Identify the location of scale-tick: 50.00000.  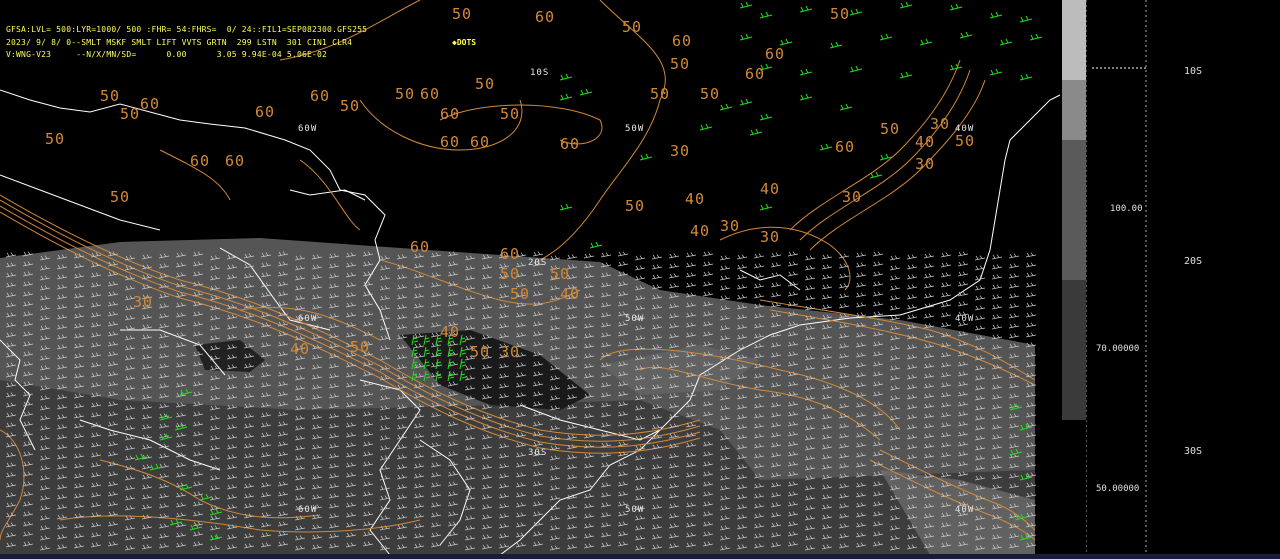
(1118, 489).